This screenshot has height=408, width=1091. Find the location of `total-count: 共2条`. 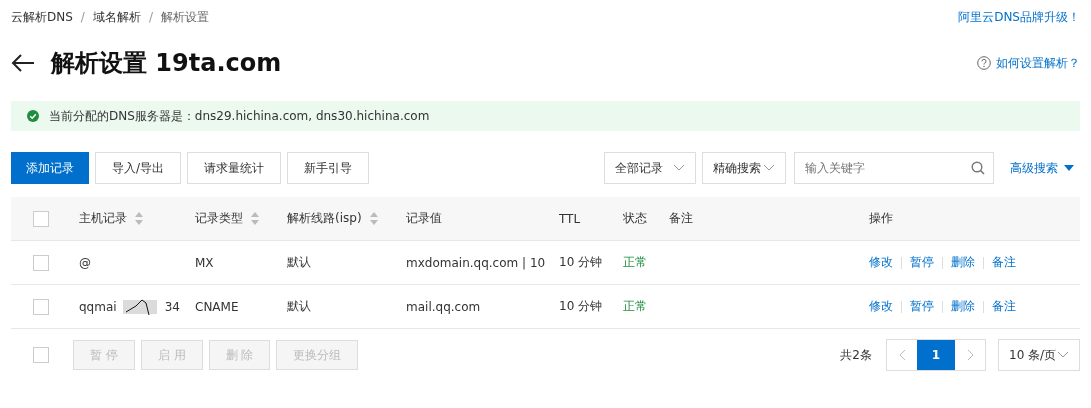

total-count: 共2条 is located at coordinates (856, 355).